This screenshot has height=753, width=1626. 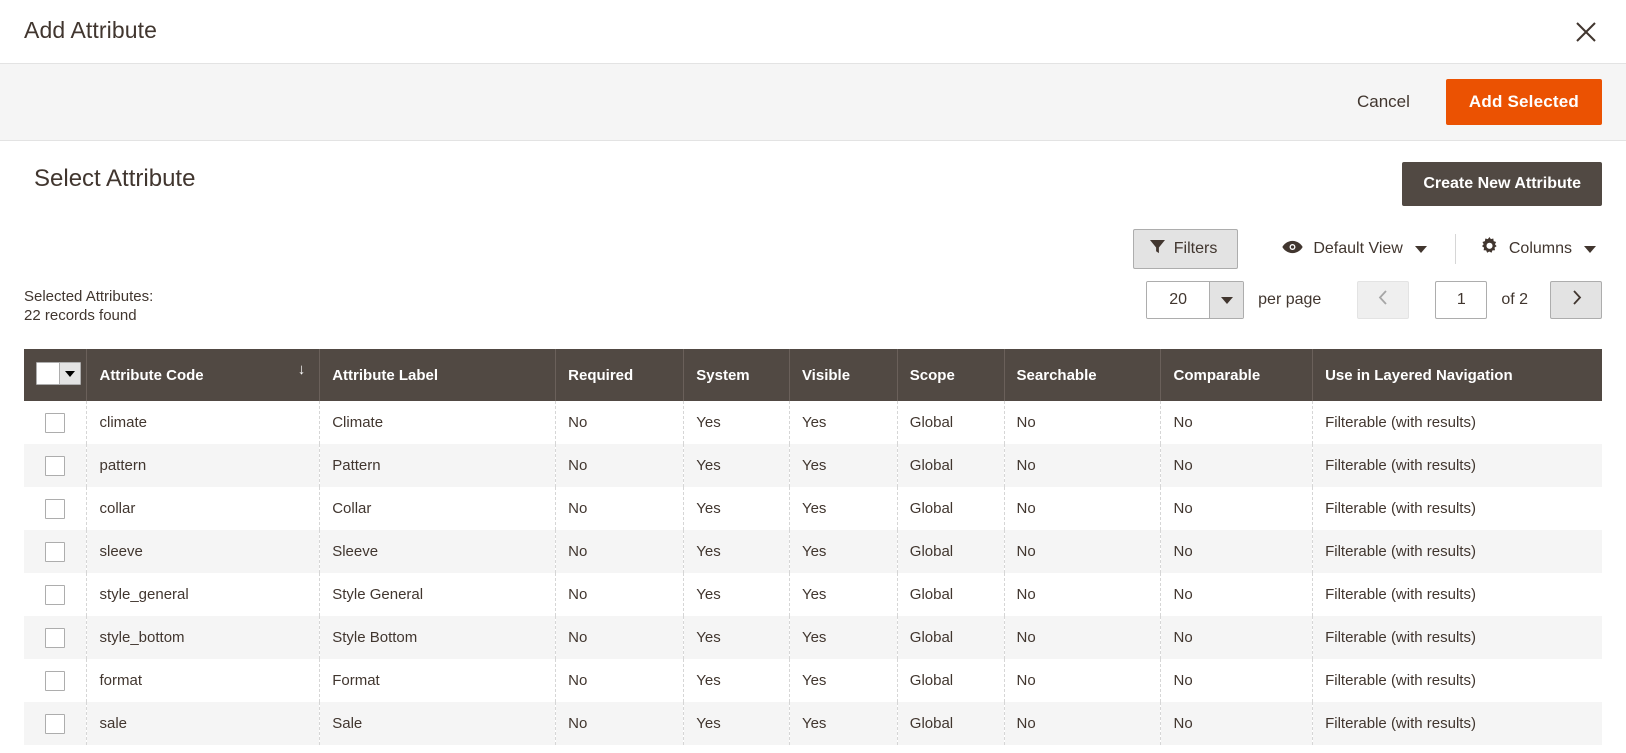 What do you see at coordinates (203, 551) in the screenshot?
I see `cell-attribute-code: sleeve` at bounding box center [203, 551].